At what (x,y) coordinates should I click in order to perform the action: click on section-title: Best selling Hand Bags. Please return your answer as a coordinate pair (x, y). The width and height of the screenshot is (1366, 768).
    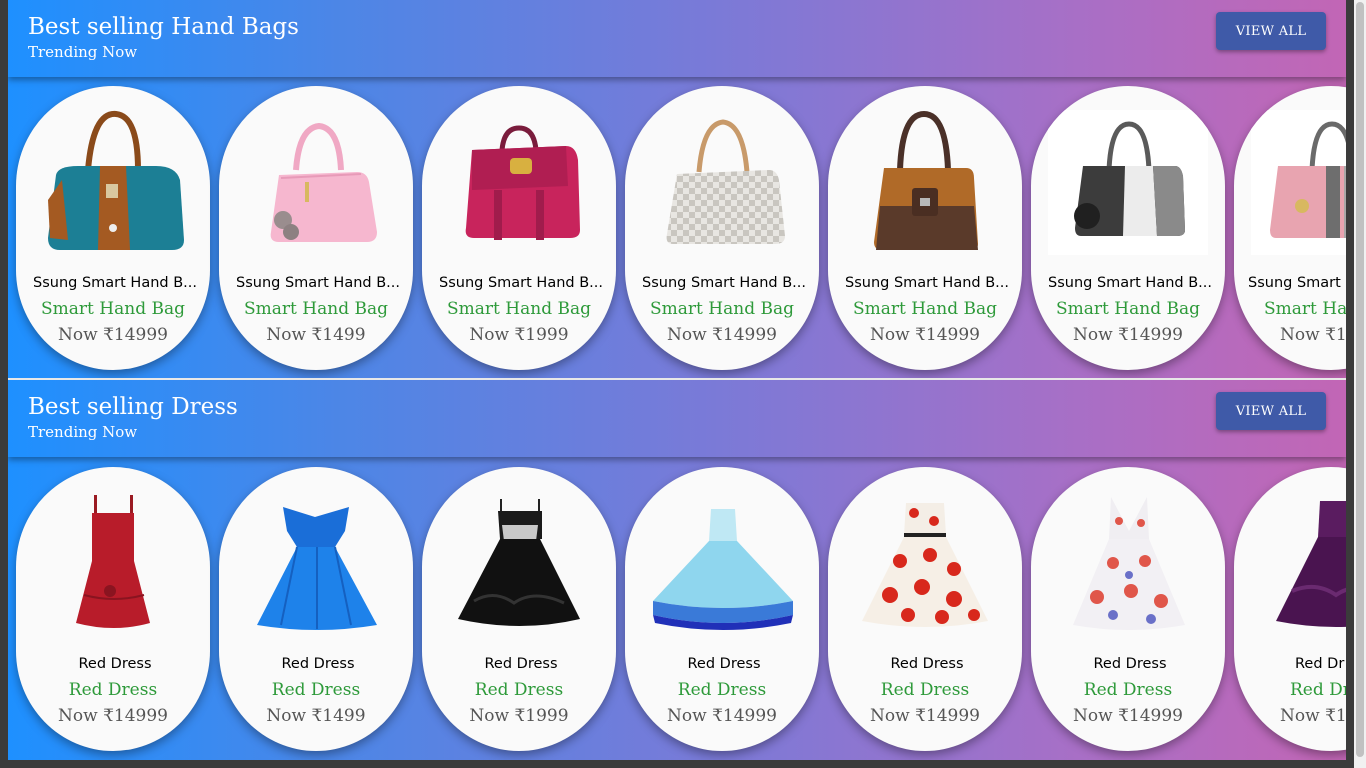
    Looking at the image, I should click on (163, 27).